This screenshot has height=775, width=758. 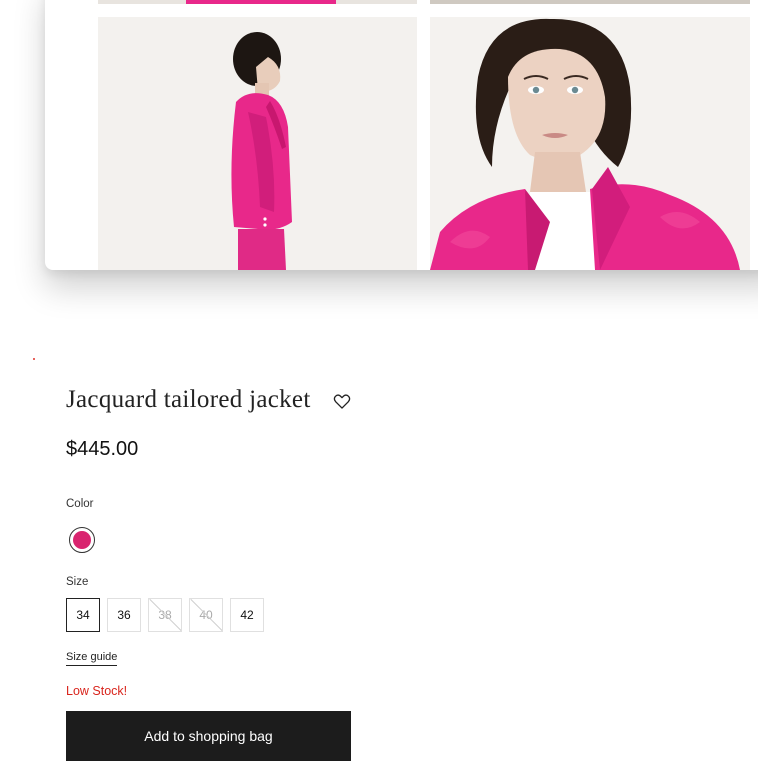 I want to click on size-selector: 34 36 38 40 42, so click(x=165, y=615).